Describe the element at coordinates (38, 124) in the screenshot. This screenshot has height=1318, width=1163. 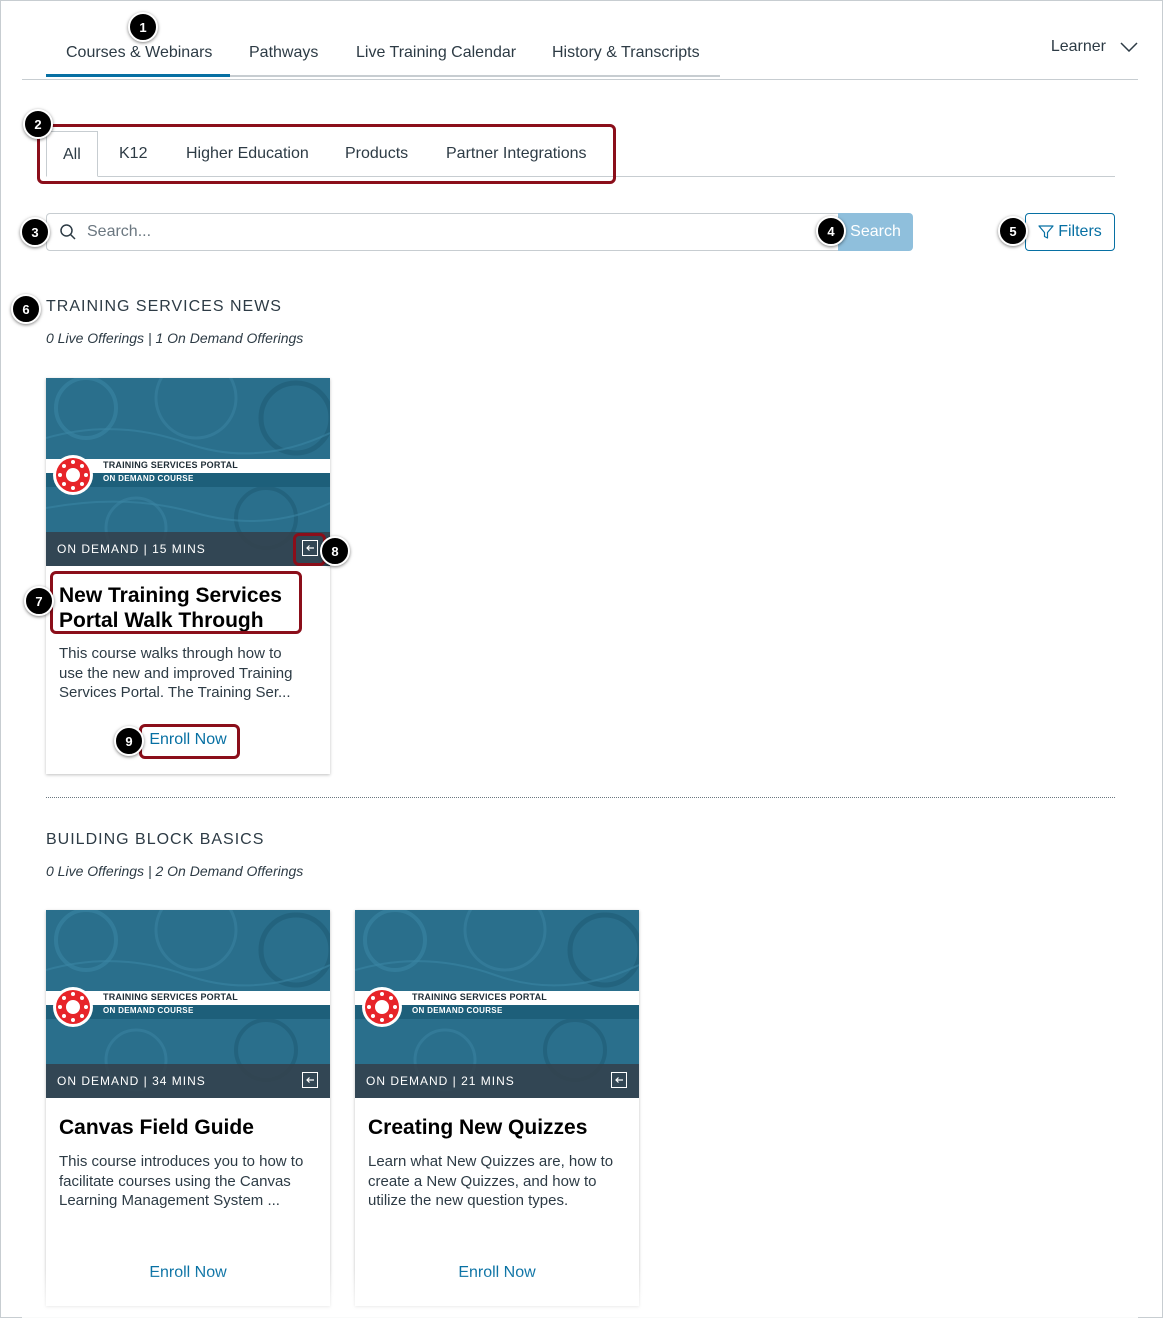
I see `callout-marker: 2` at that location.